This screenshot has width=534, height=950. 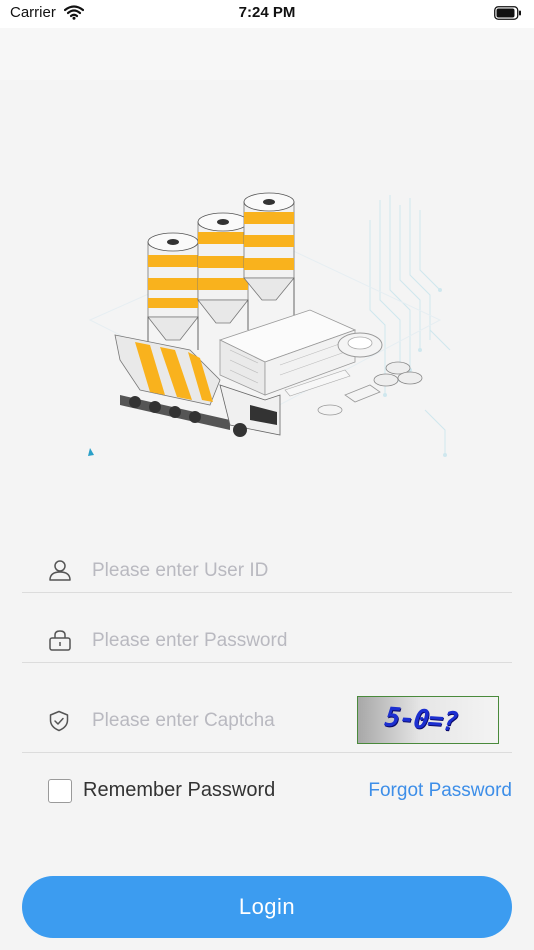 I want to click on status-time: 7:24 PM, so click(x=267, y=12).